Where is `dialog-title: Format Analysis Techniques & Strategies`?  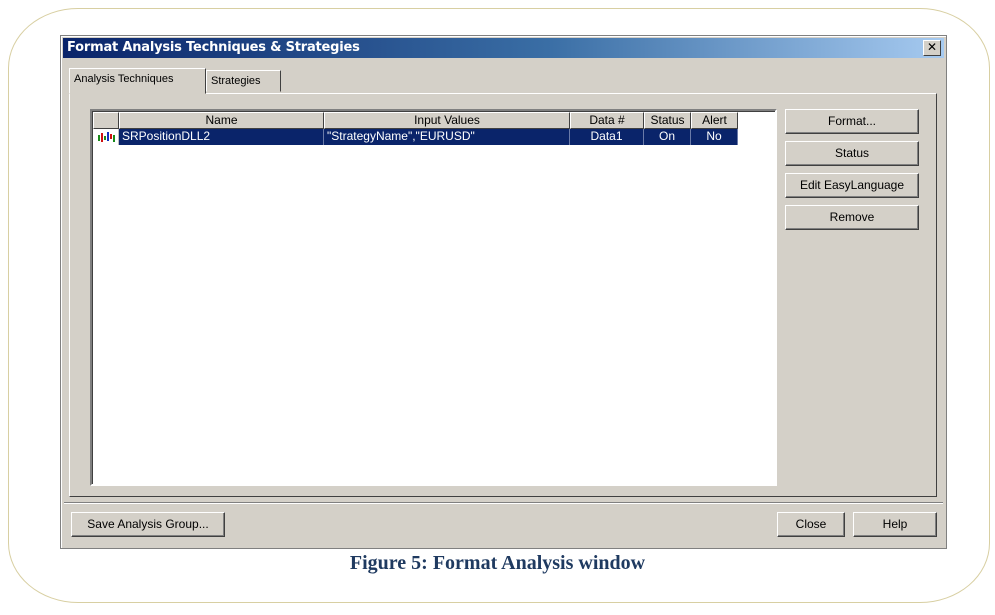 dialog-title: Format Analysis Techniques & Strategies is located at coordinates (213, 47).